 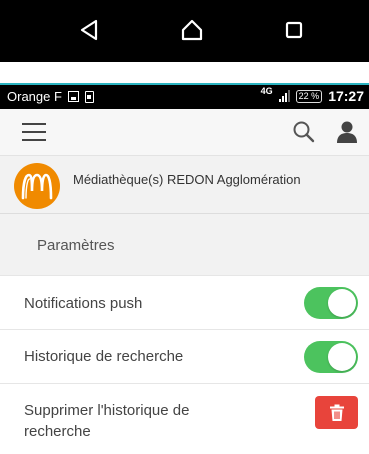 I want to click on trash-icon, so click(x=336, y=412).